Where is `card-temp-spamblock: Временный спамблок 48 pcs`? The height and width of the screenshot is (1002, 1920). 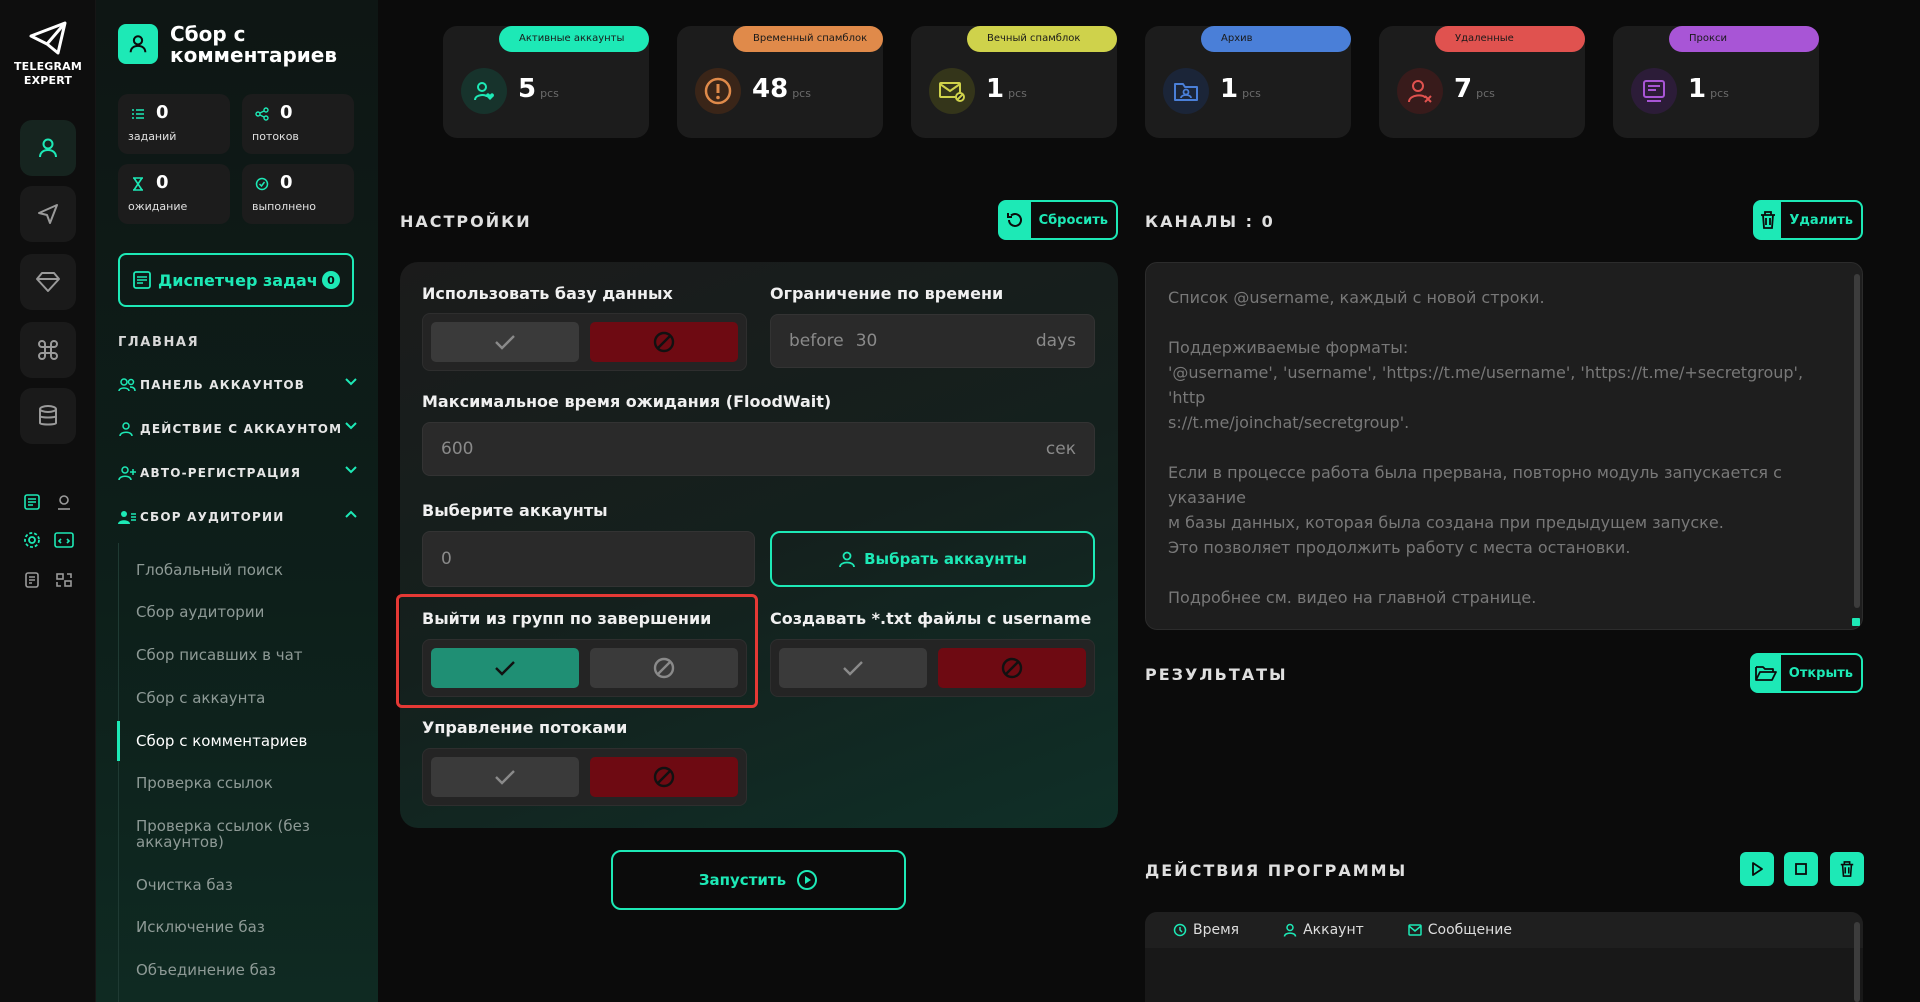 card-temp-spamblock: Временный спамблок 48 pcs is located at coordinates (780, 82).